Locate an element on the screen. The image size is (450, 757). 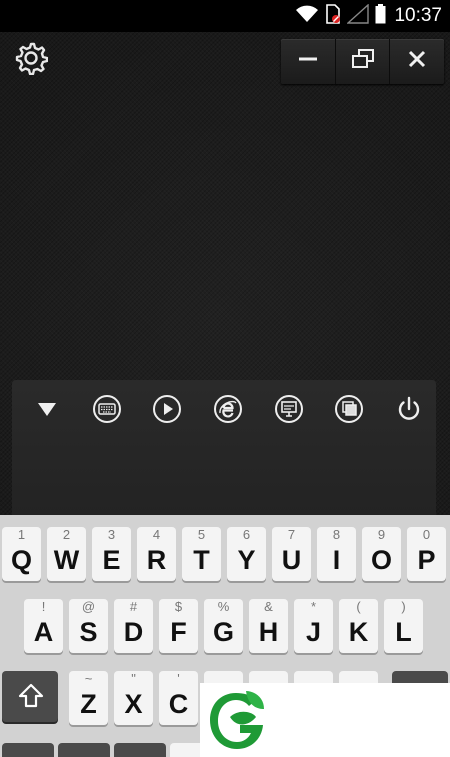
key-label: C is located at coordinates (178, 704).